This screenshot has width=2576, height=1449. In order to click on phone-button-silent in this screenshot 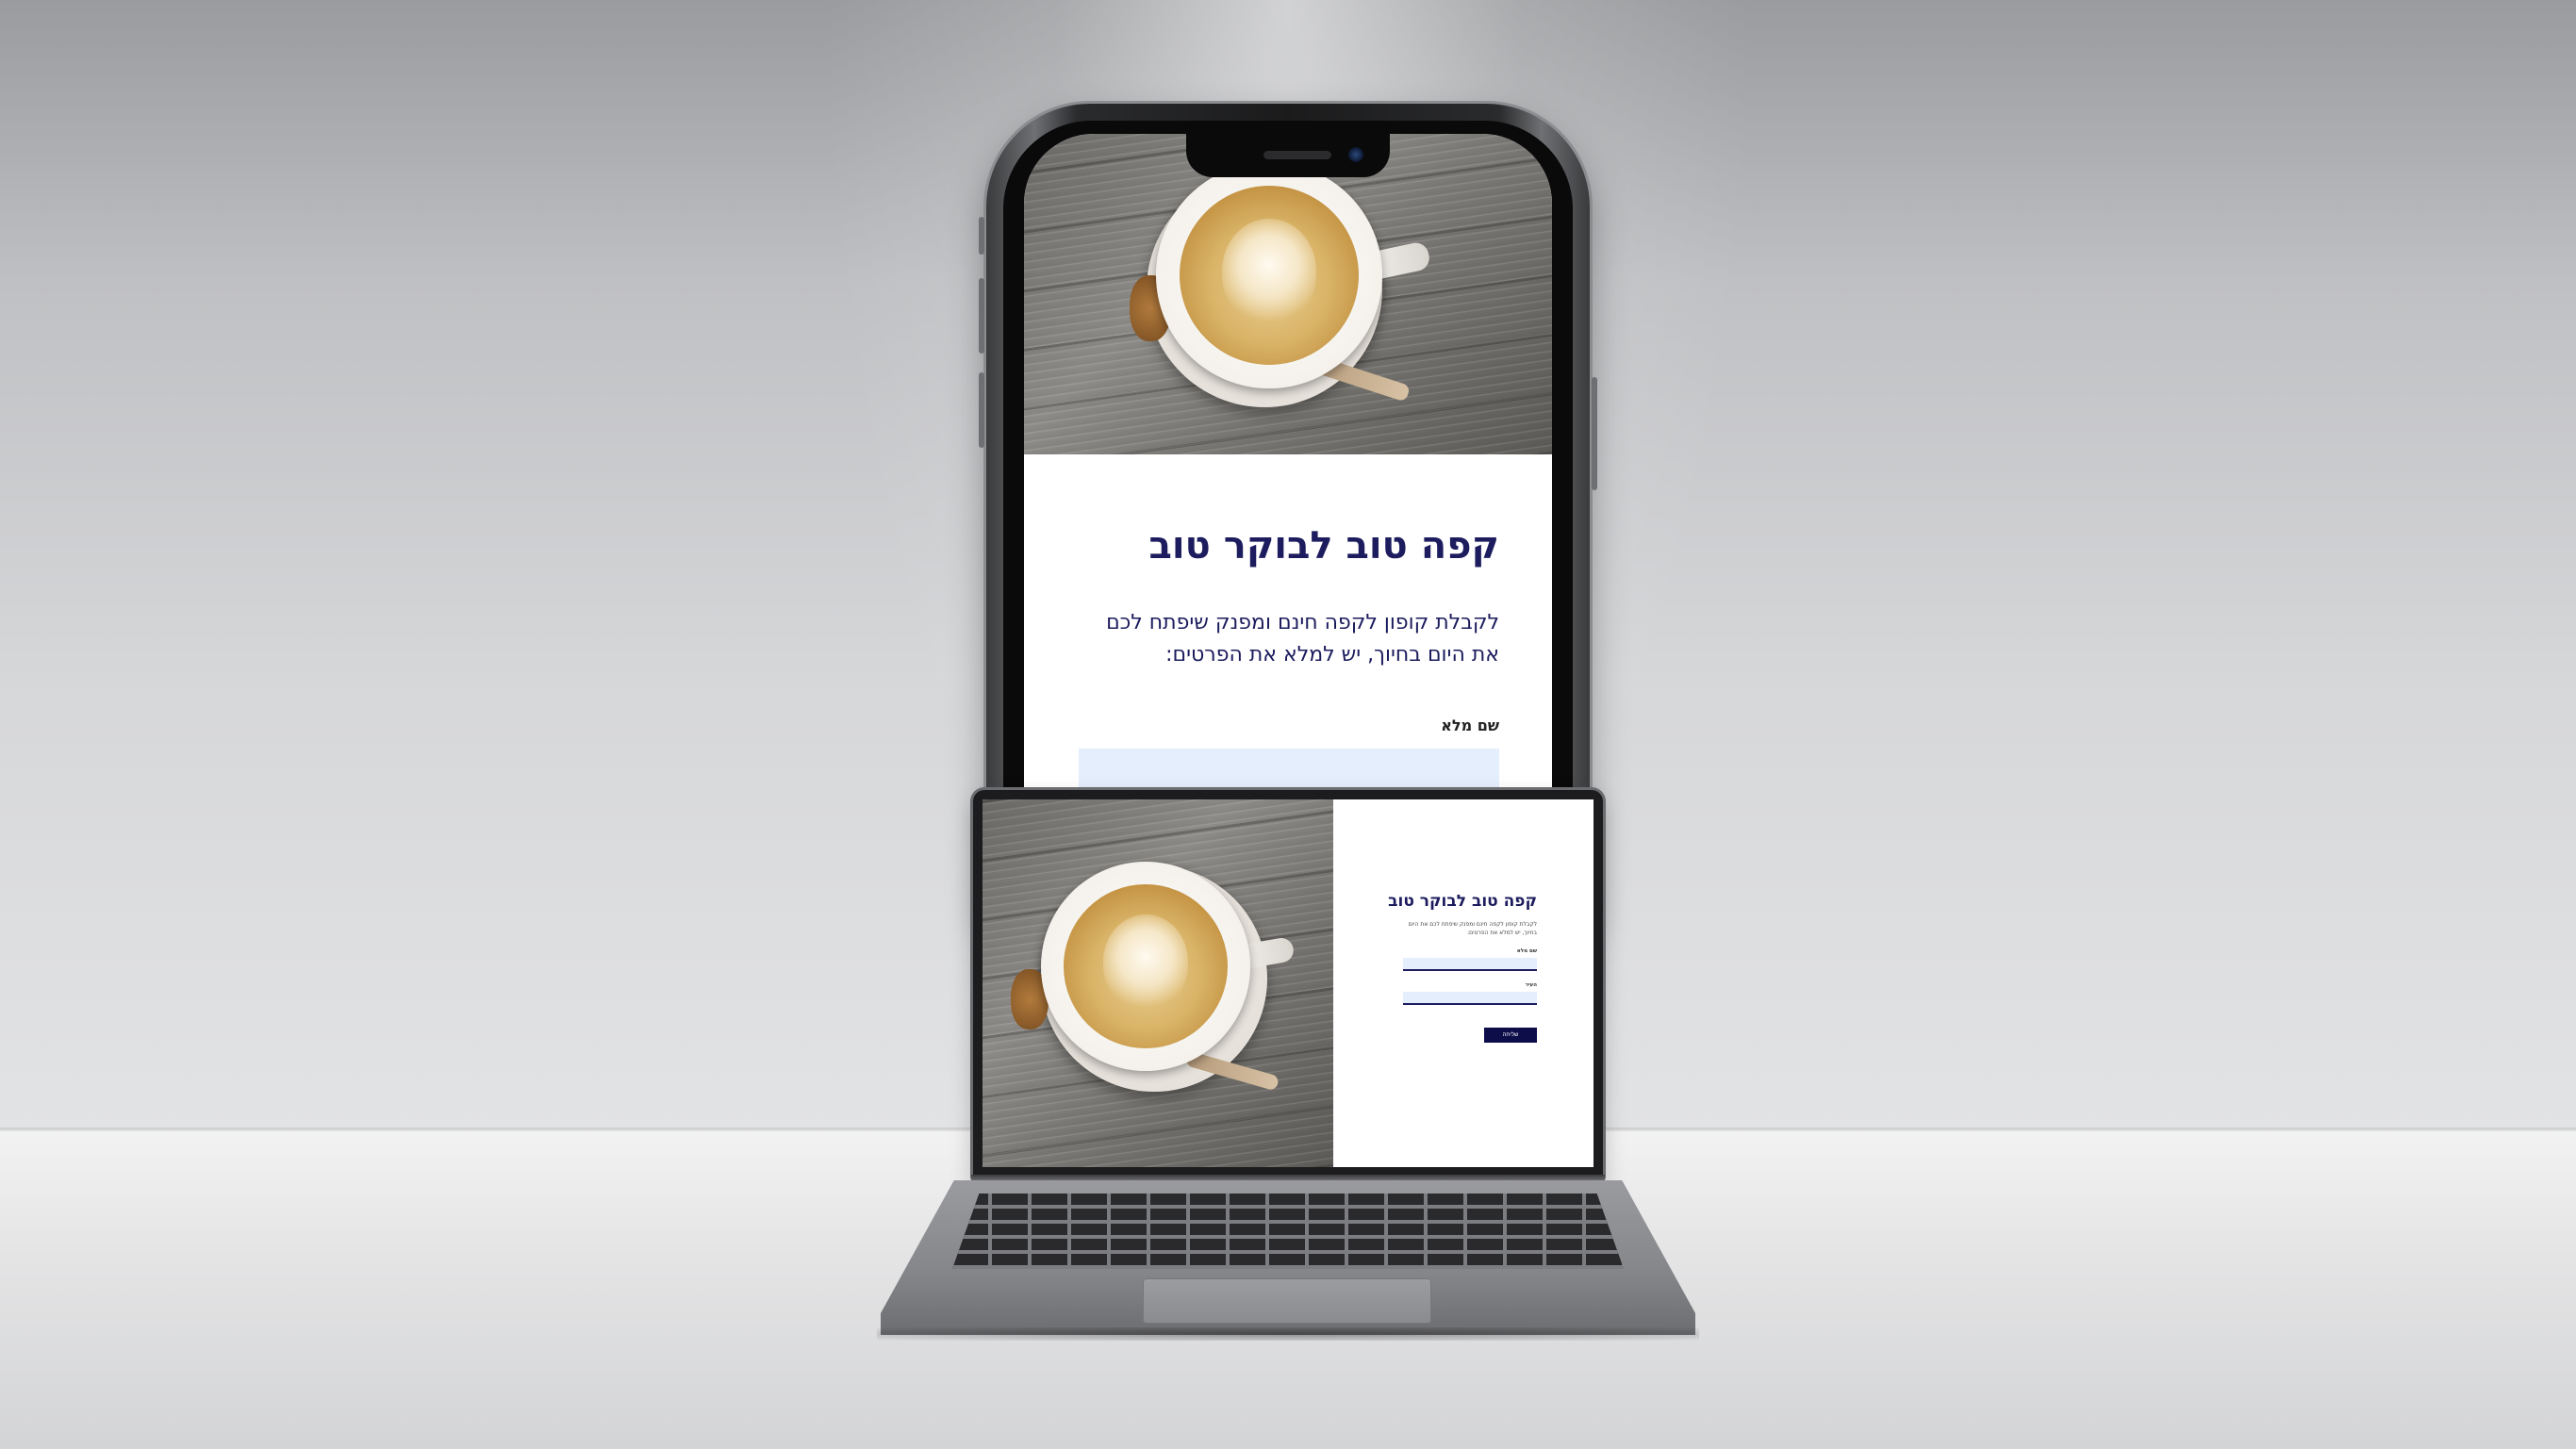, I will do `click(981, 236)`.